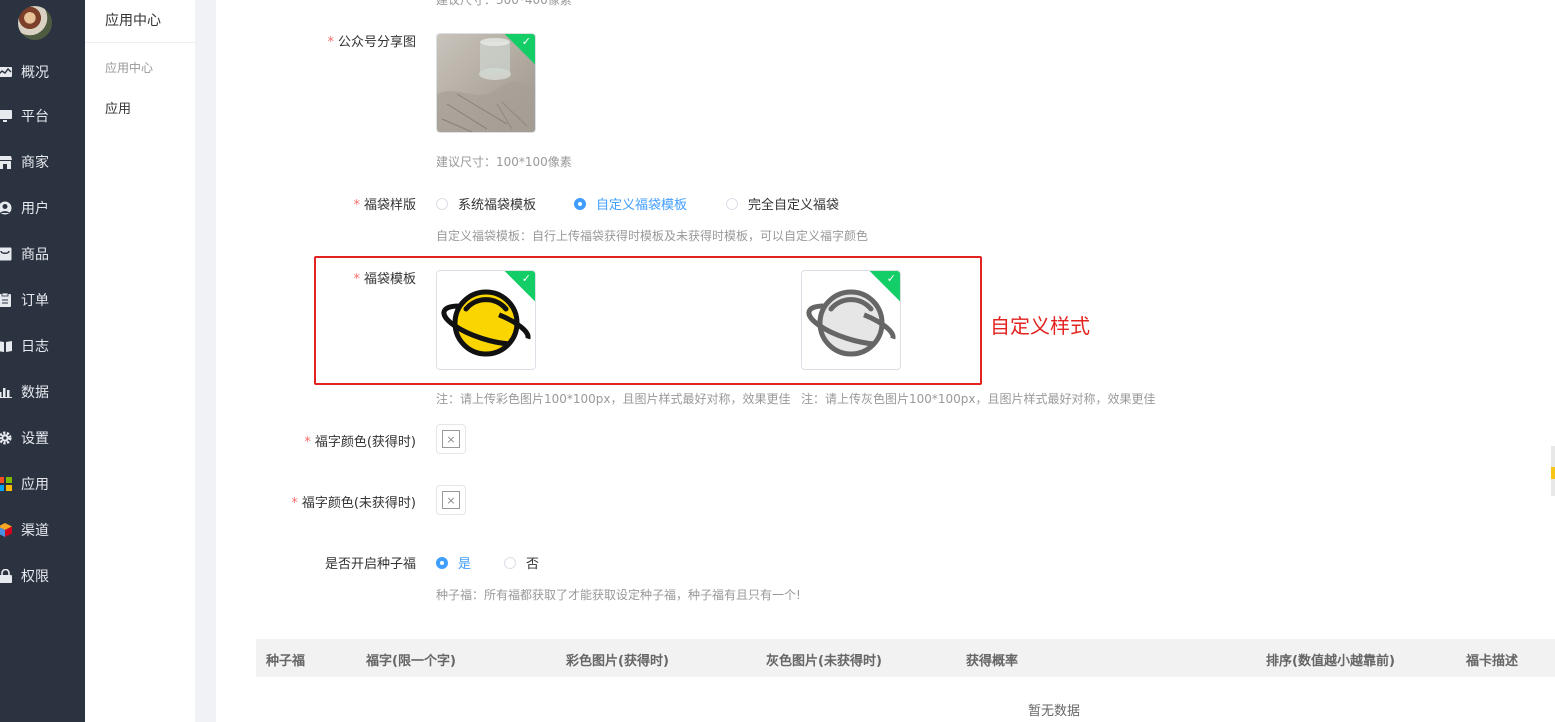  I want to click on bag-style-hint: 自定义福袋模板：自行上传福袋获得时模板及未获得时模板，可以自定义福字颜色, so click(652, 236).